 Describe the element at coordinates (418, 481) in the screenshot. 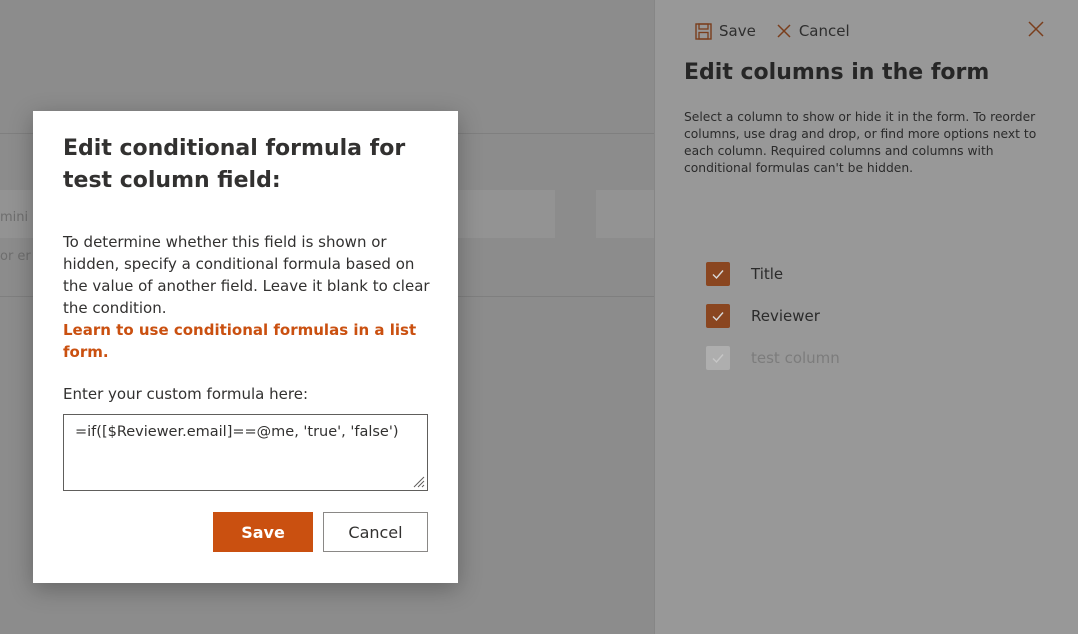

I see `resize-grip-icon` at that location.